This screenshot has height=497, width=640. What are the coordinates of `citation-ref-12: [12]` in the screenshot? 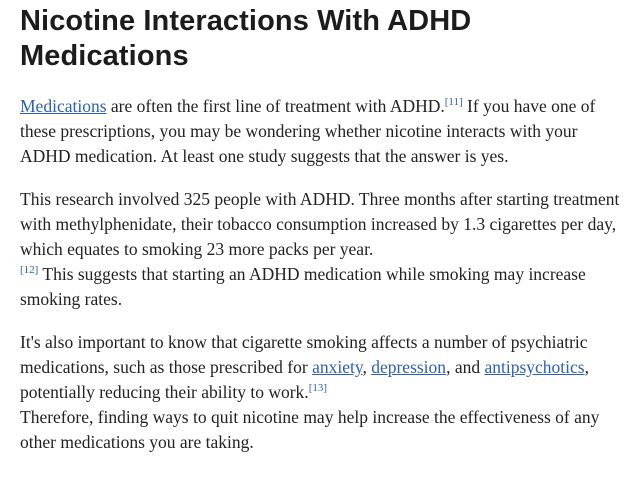 It's located at (29, 270).